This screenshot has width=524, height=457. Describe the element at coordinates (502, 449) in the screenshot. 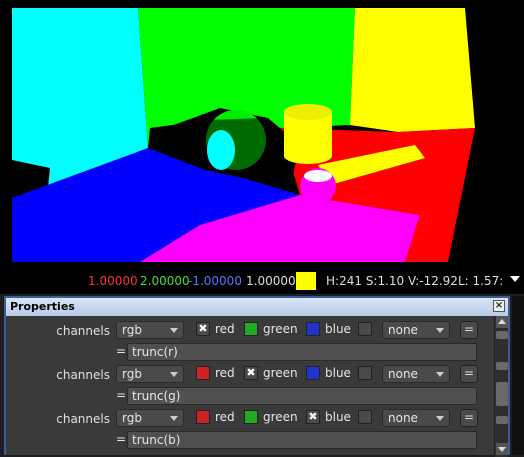

I see `scroll-down-button` at that location.